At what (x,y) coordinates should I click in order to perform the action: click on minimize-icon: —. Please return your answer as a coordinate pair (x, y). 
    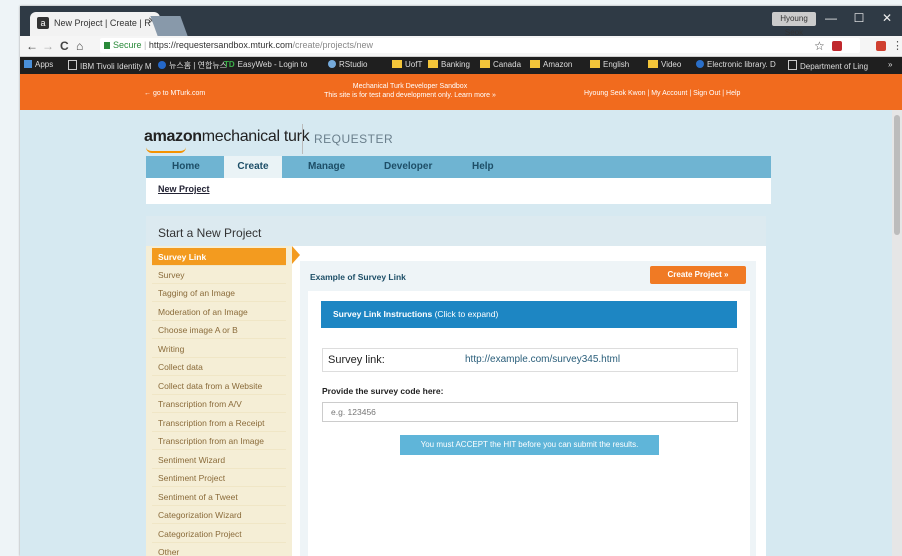
    Looking at the image, I should click on (831, 18).